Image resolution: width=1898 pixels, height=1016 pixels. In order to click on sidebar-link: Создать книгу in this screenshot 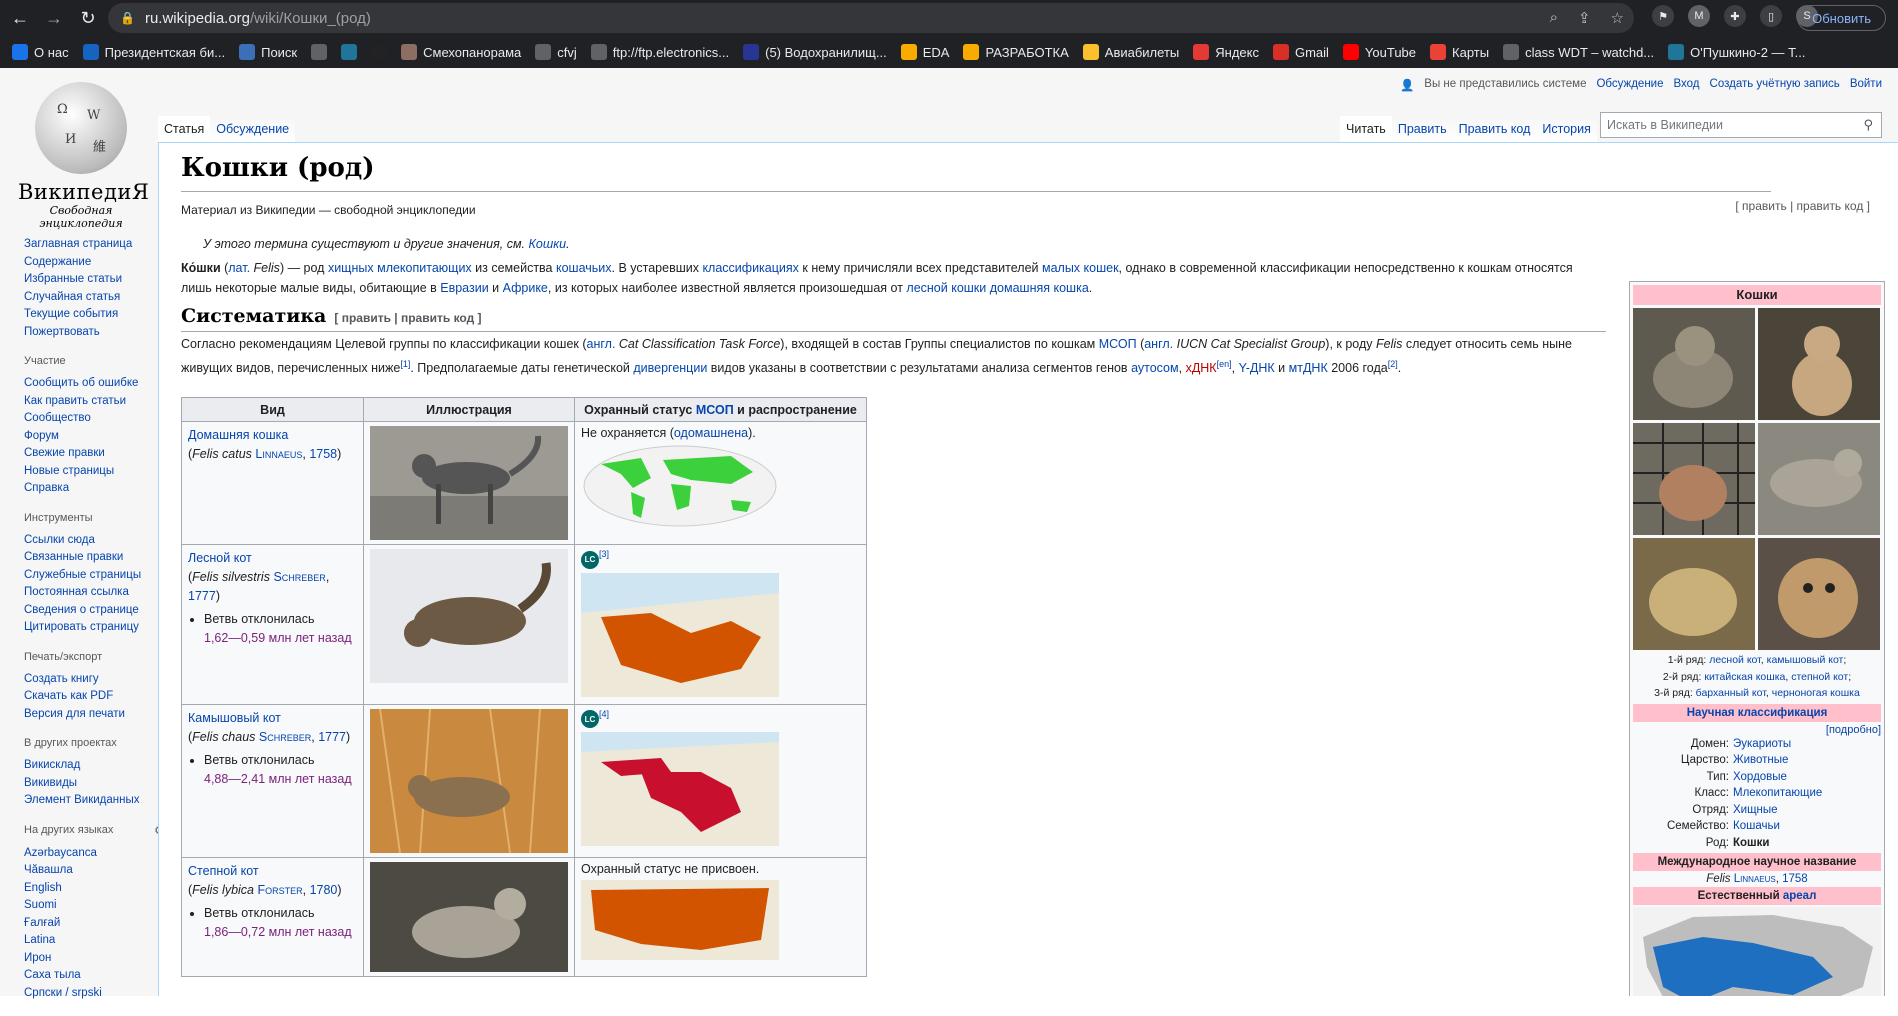, I will do `click(94, 680)`.